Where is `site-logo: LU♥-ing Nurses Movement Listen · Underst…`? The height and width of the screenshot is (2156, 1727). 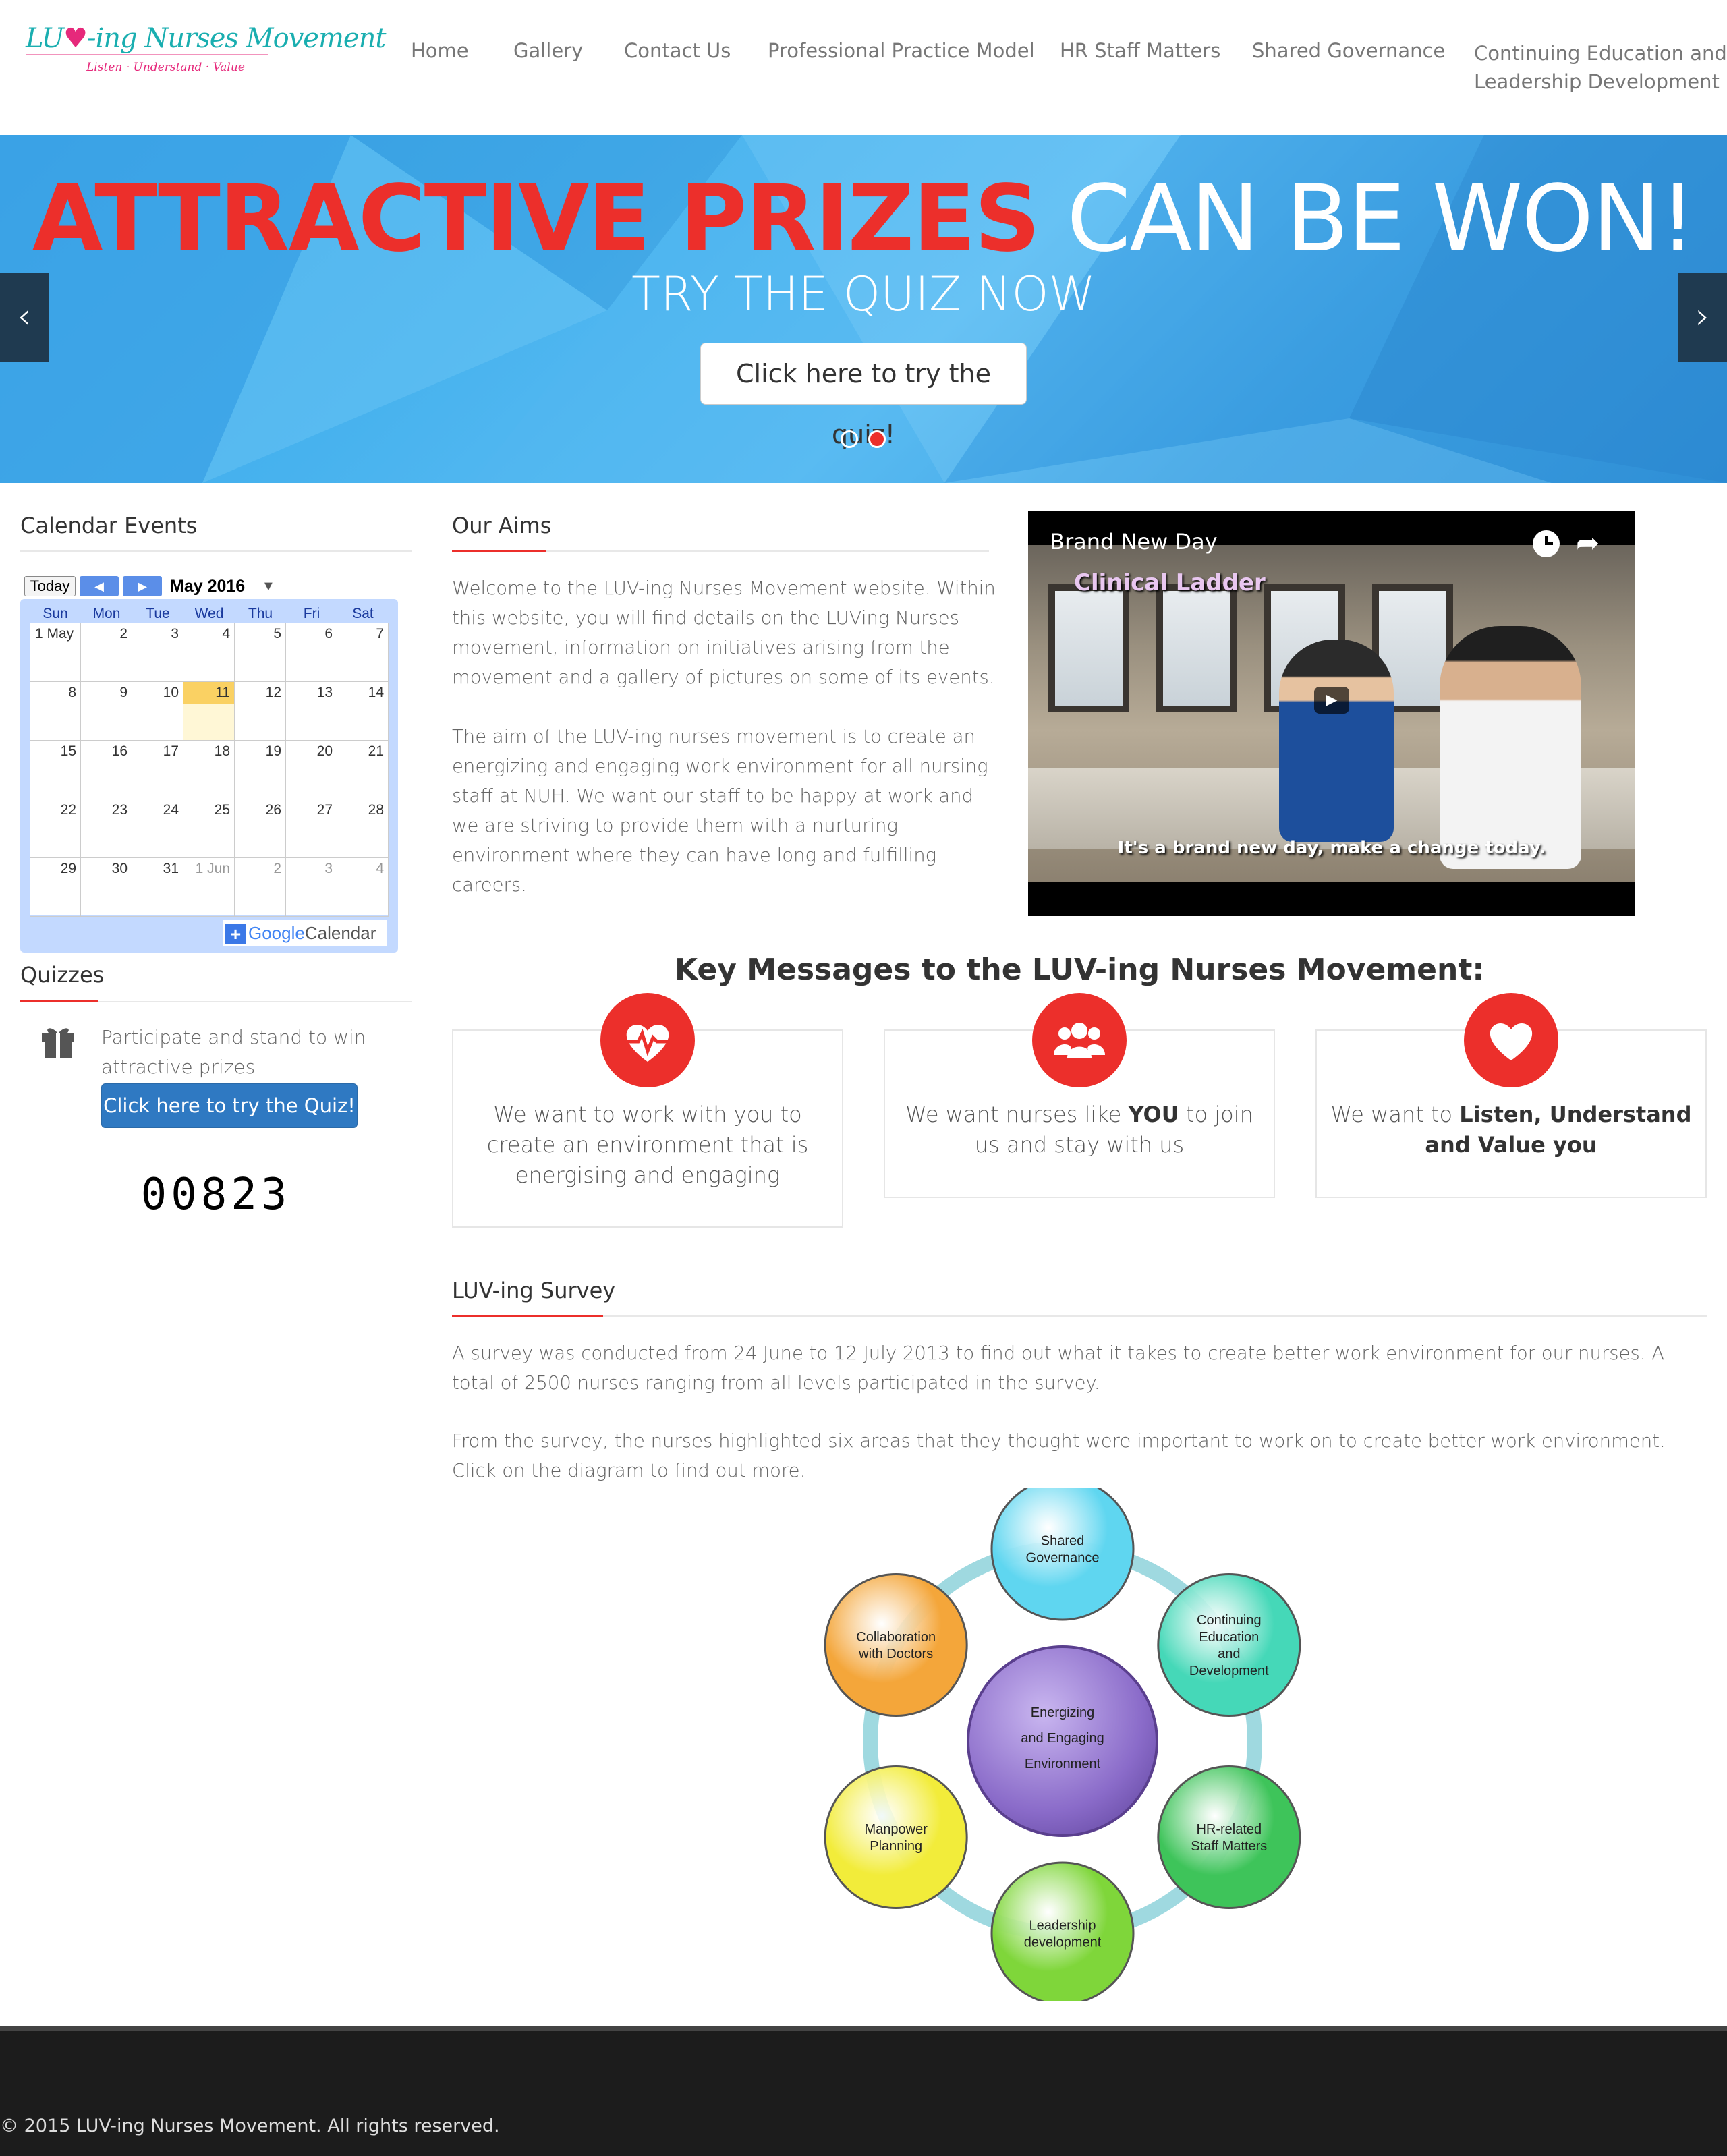 site-logo: LU♥-ing Nurses Movement Listen · Underst… is located at coordinates (206, 50).